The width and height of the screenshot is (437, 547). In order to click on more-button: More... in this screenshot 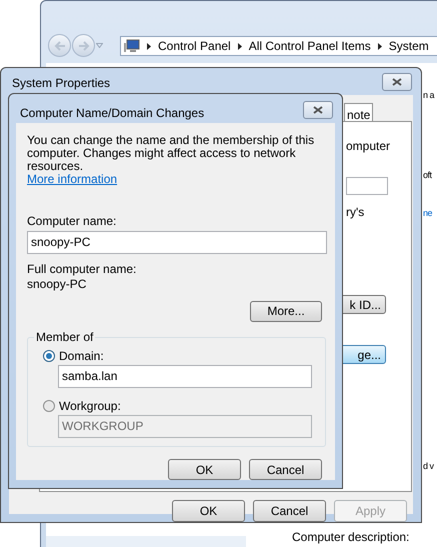, I will do `click(286, 311)`.